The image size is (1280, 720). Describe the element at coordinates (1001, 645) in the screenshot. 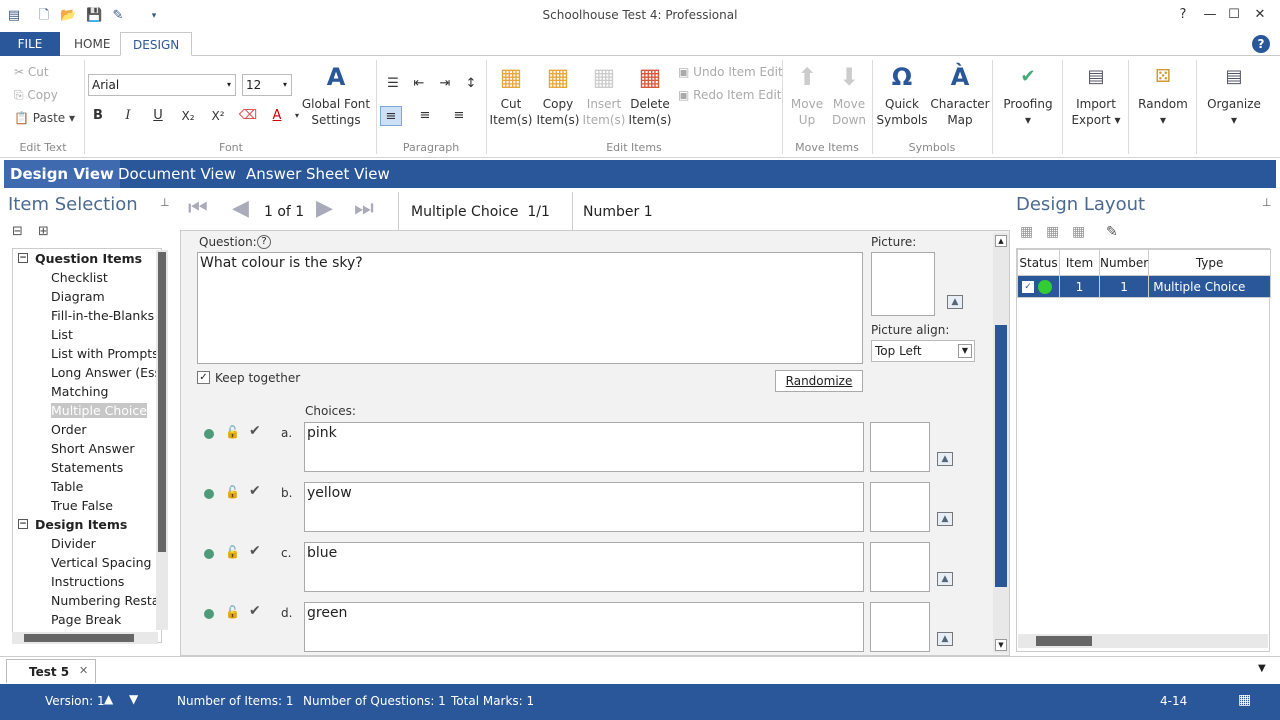

I see `scroll-down-icon: ▼` at that location.